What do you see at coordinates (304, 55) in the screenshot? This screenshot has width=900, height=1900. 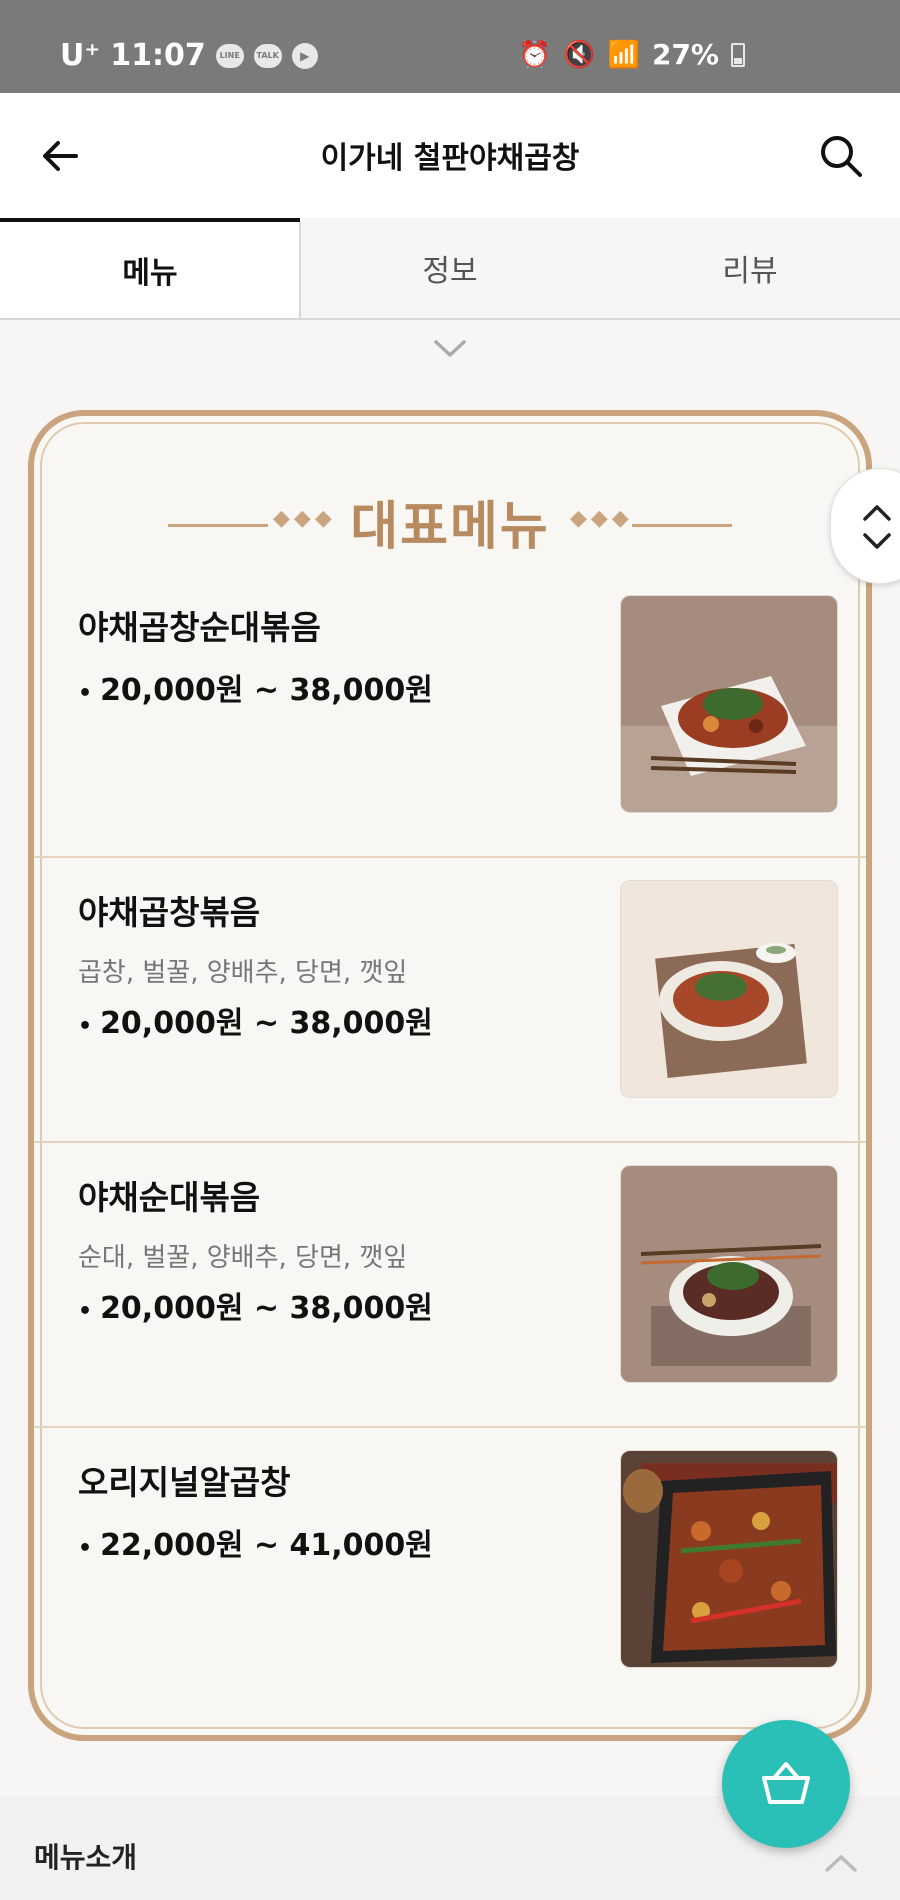 I see `media-play-icon: ▶` at bounding box center [304, 55].